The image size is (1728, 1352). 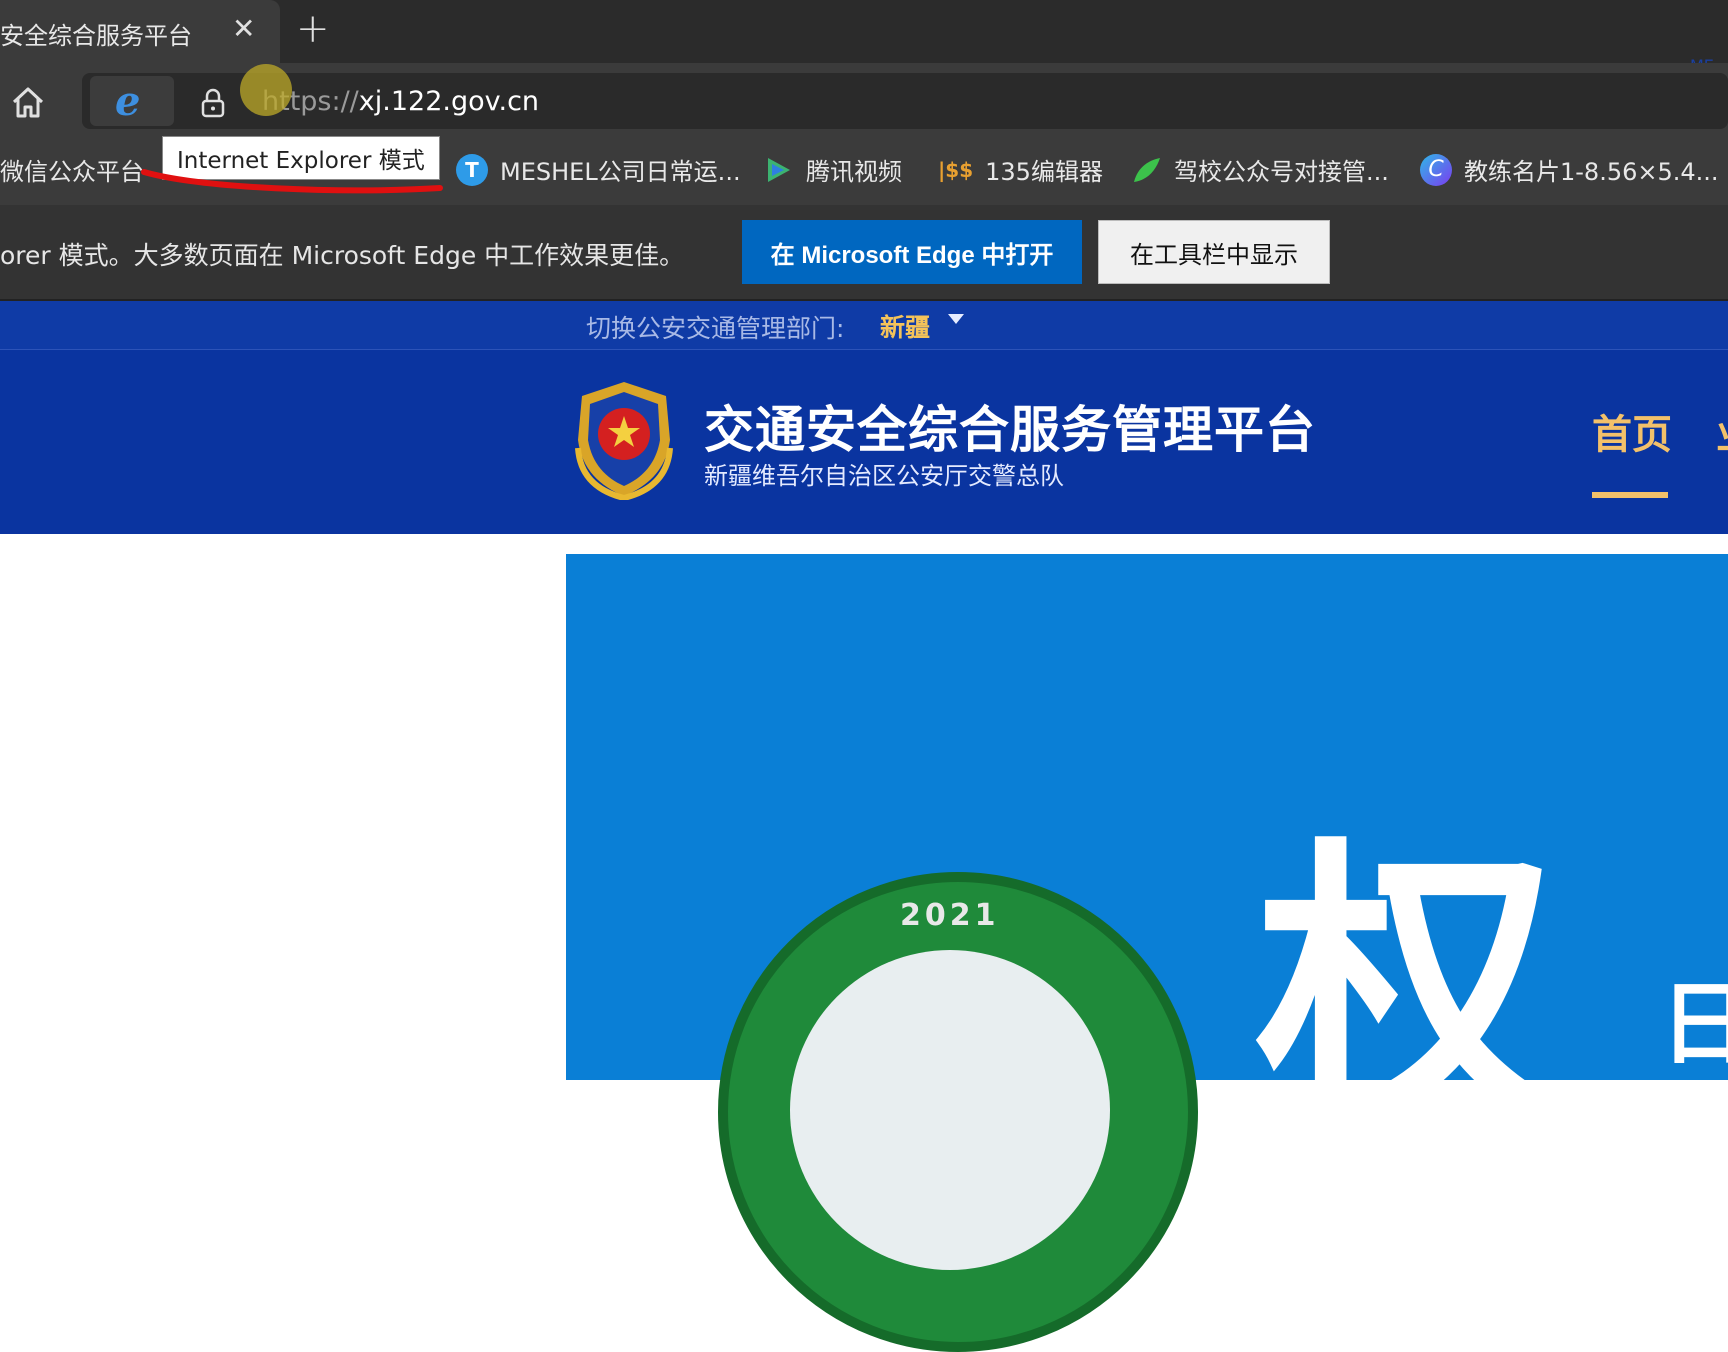 What do you see at coordinates (905, 326) in the screenshot?
I see `department-selector: 新疆` at bounding box center [905, 326].